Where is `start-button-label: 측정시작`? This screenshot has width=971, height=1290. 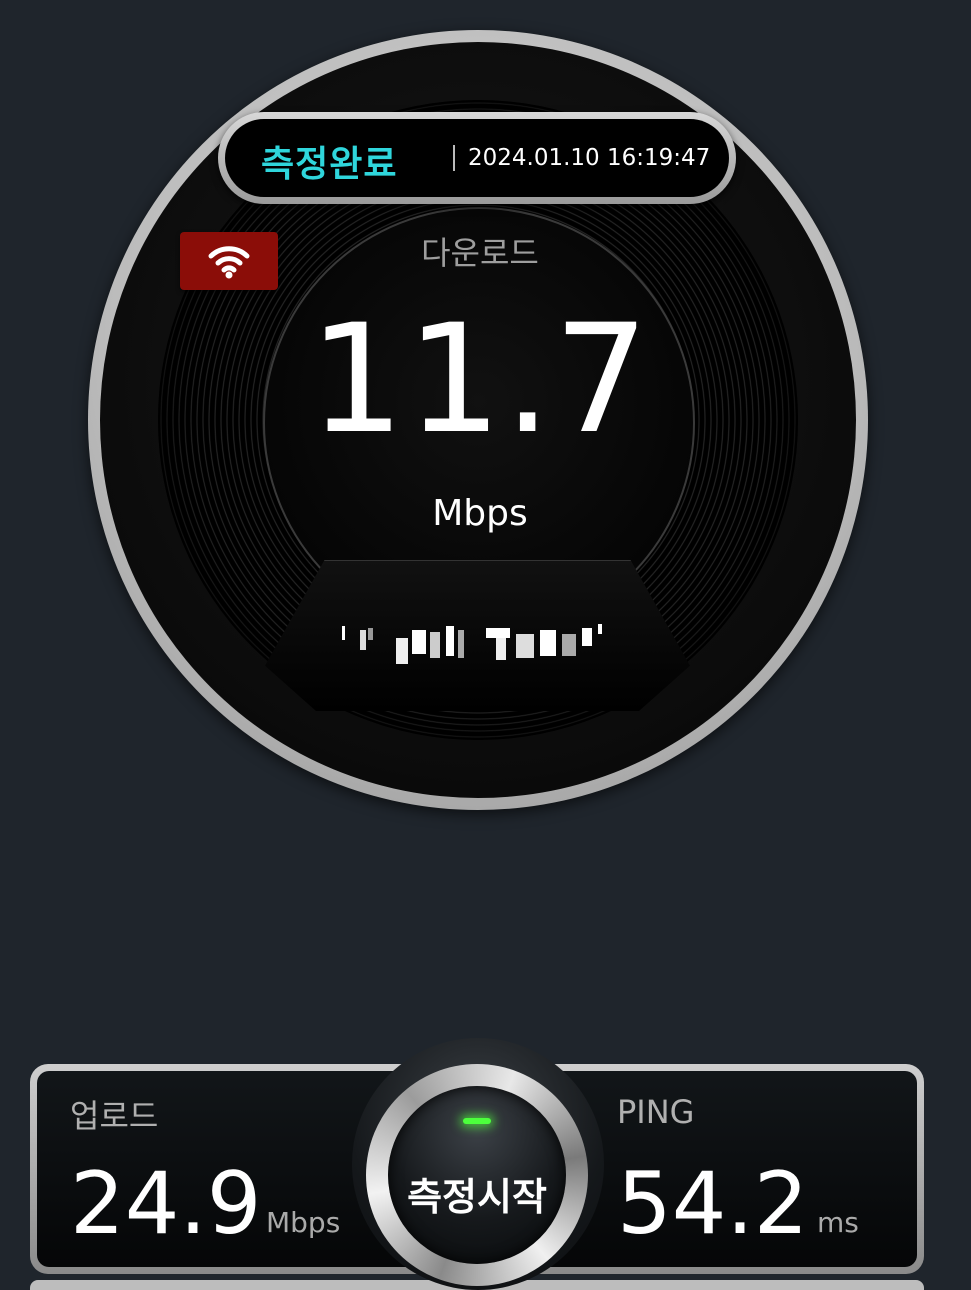 start-button-label: 측정시작 is located at coordinates (477, 1197).